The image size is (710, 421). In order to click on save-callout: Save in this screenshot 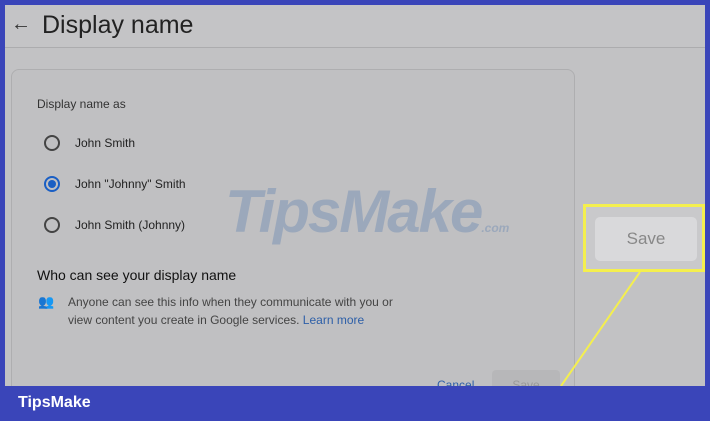, I will do `click(644, 238)`.